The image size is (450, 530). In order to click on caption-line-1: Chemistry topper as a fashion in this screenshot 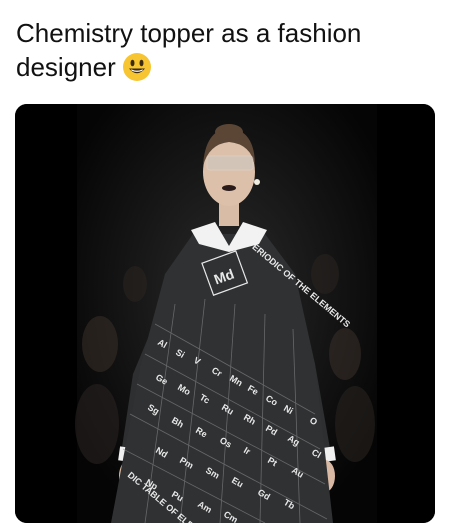, I will do `click(189, 33)`.